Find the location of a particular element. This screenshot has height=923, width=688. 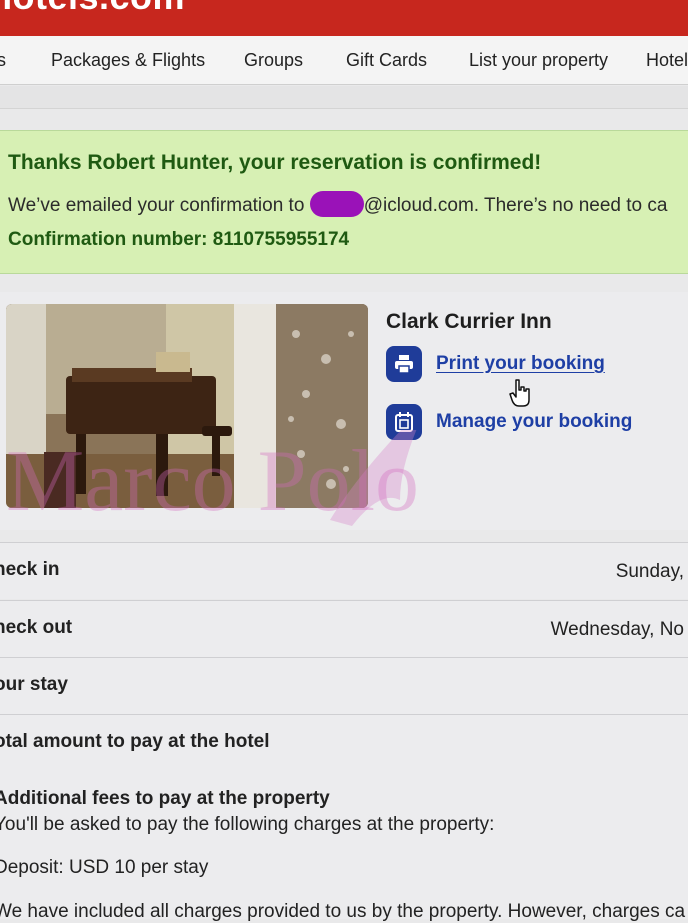

hand-cursor-icon is located at coordinates (519, 393).